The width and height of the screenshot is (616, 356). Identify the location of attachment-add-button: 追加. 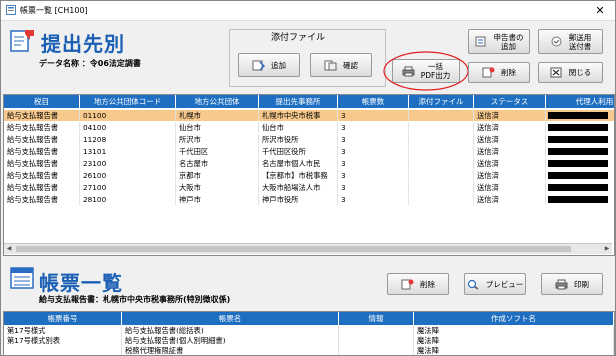
(269, 65).